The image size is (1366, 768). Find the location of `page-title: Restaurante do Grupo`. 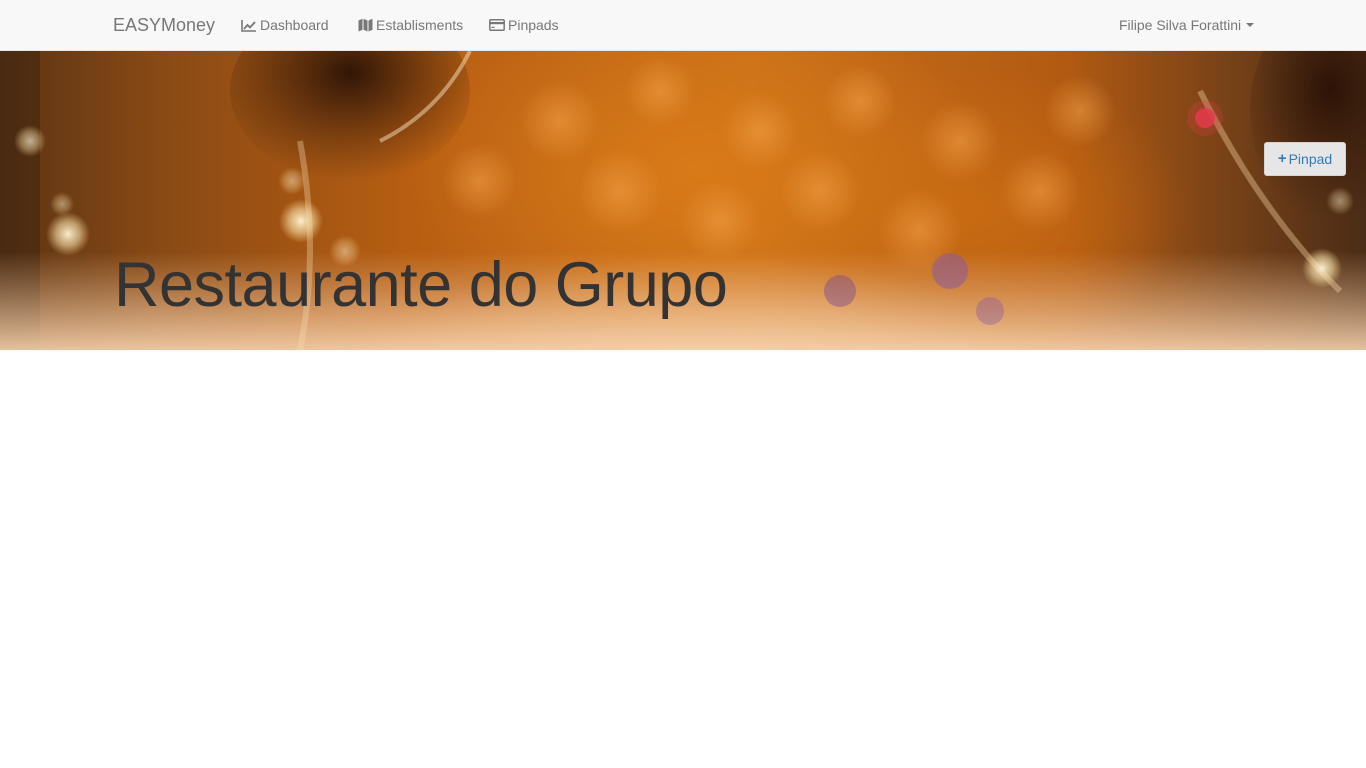

page-title: Restaurante do Grupo is located at coordinates (421, 285).